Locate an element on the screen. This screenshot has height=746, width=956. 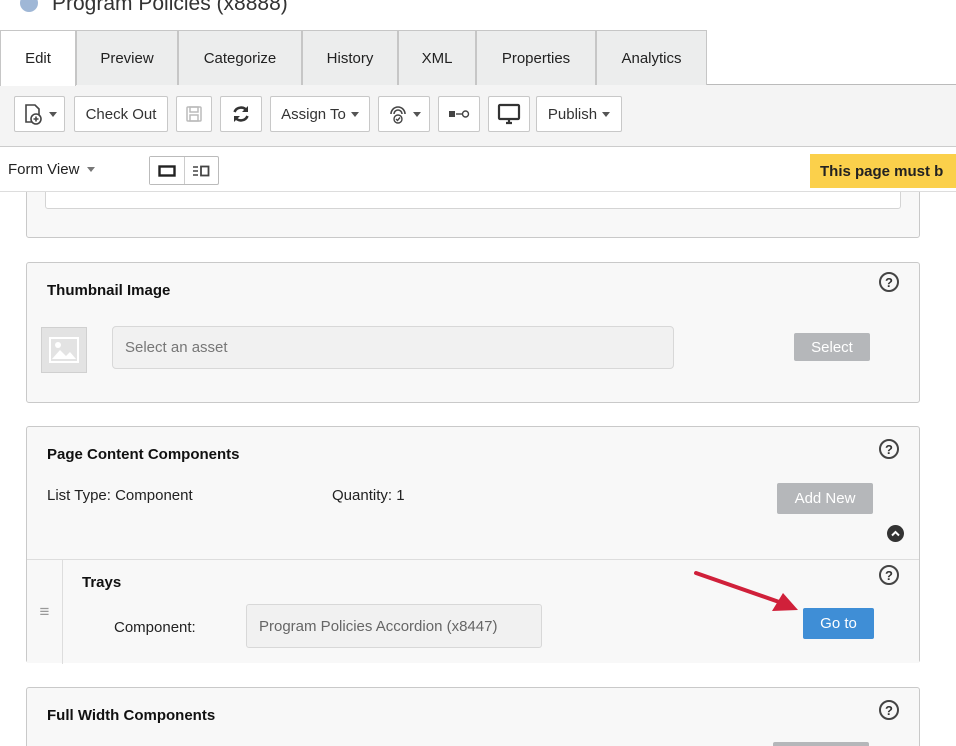
single-pane-icon is located at coordinates (167, 170).